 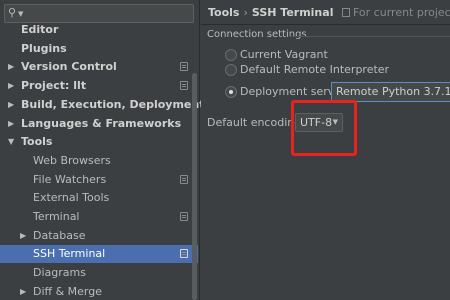 I want to click on scope-label: For current project, so click(x=401, y=12).